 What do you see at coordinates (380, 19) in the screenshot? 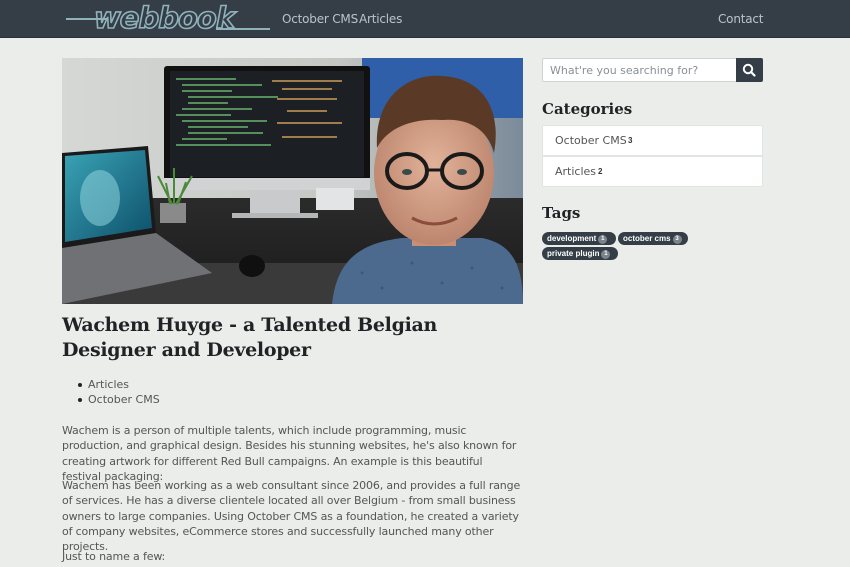
I see `nav-link-articles: Articles` at bounding box center [380, 19].